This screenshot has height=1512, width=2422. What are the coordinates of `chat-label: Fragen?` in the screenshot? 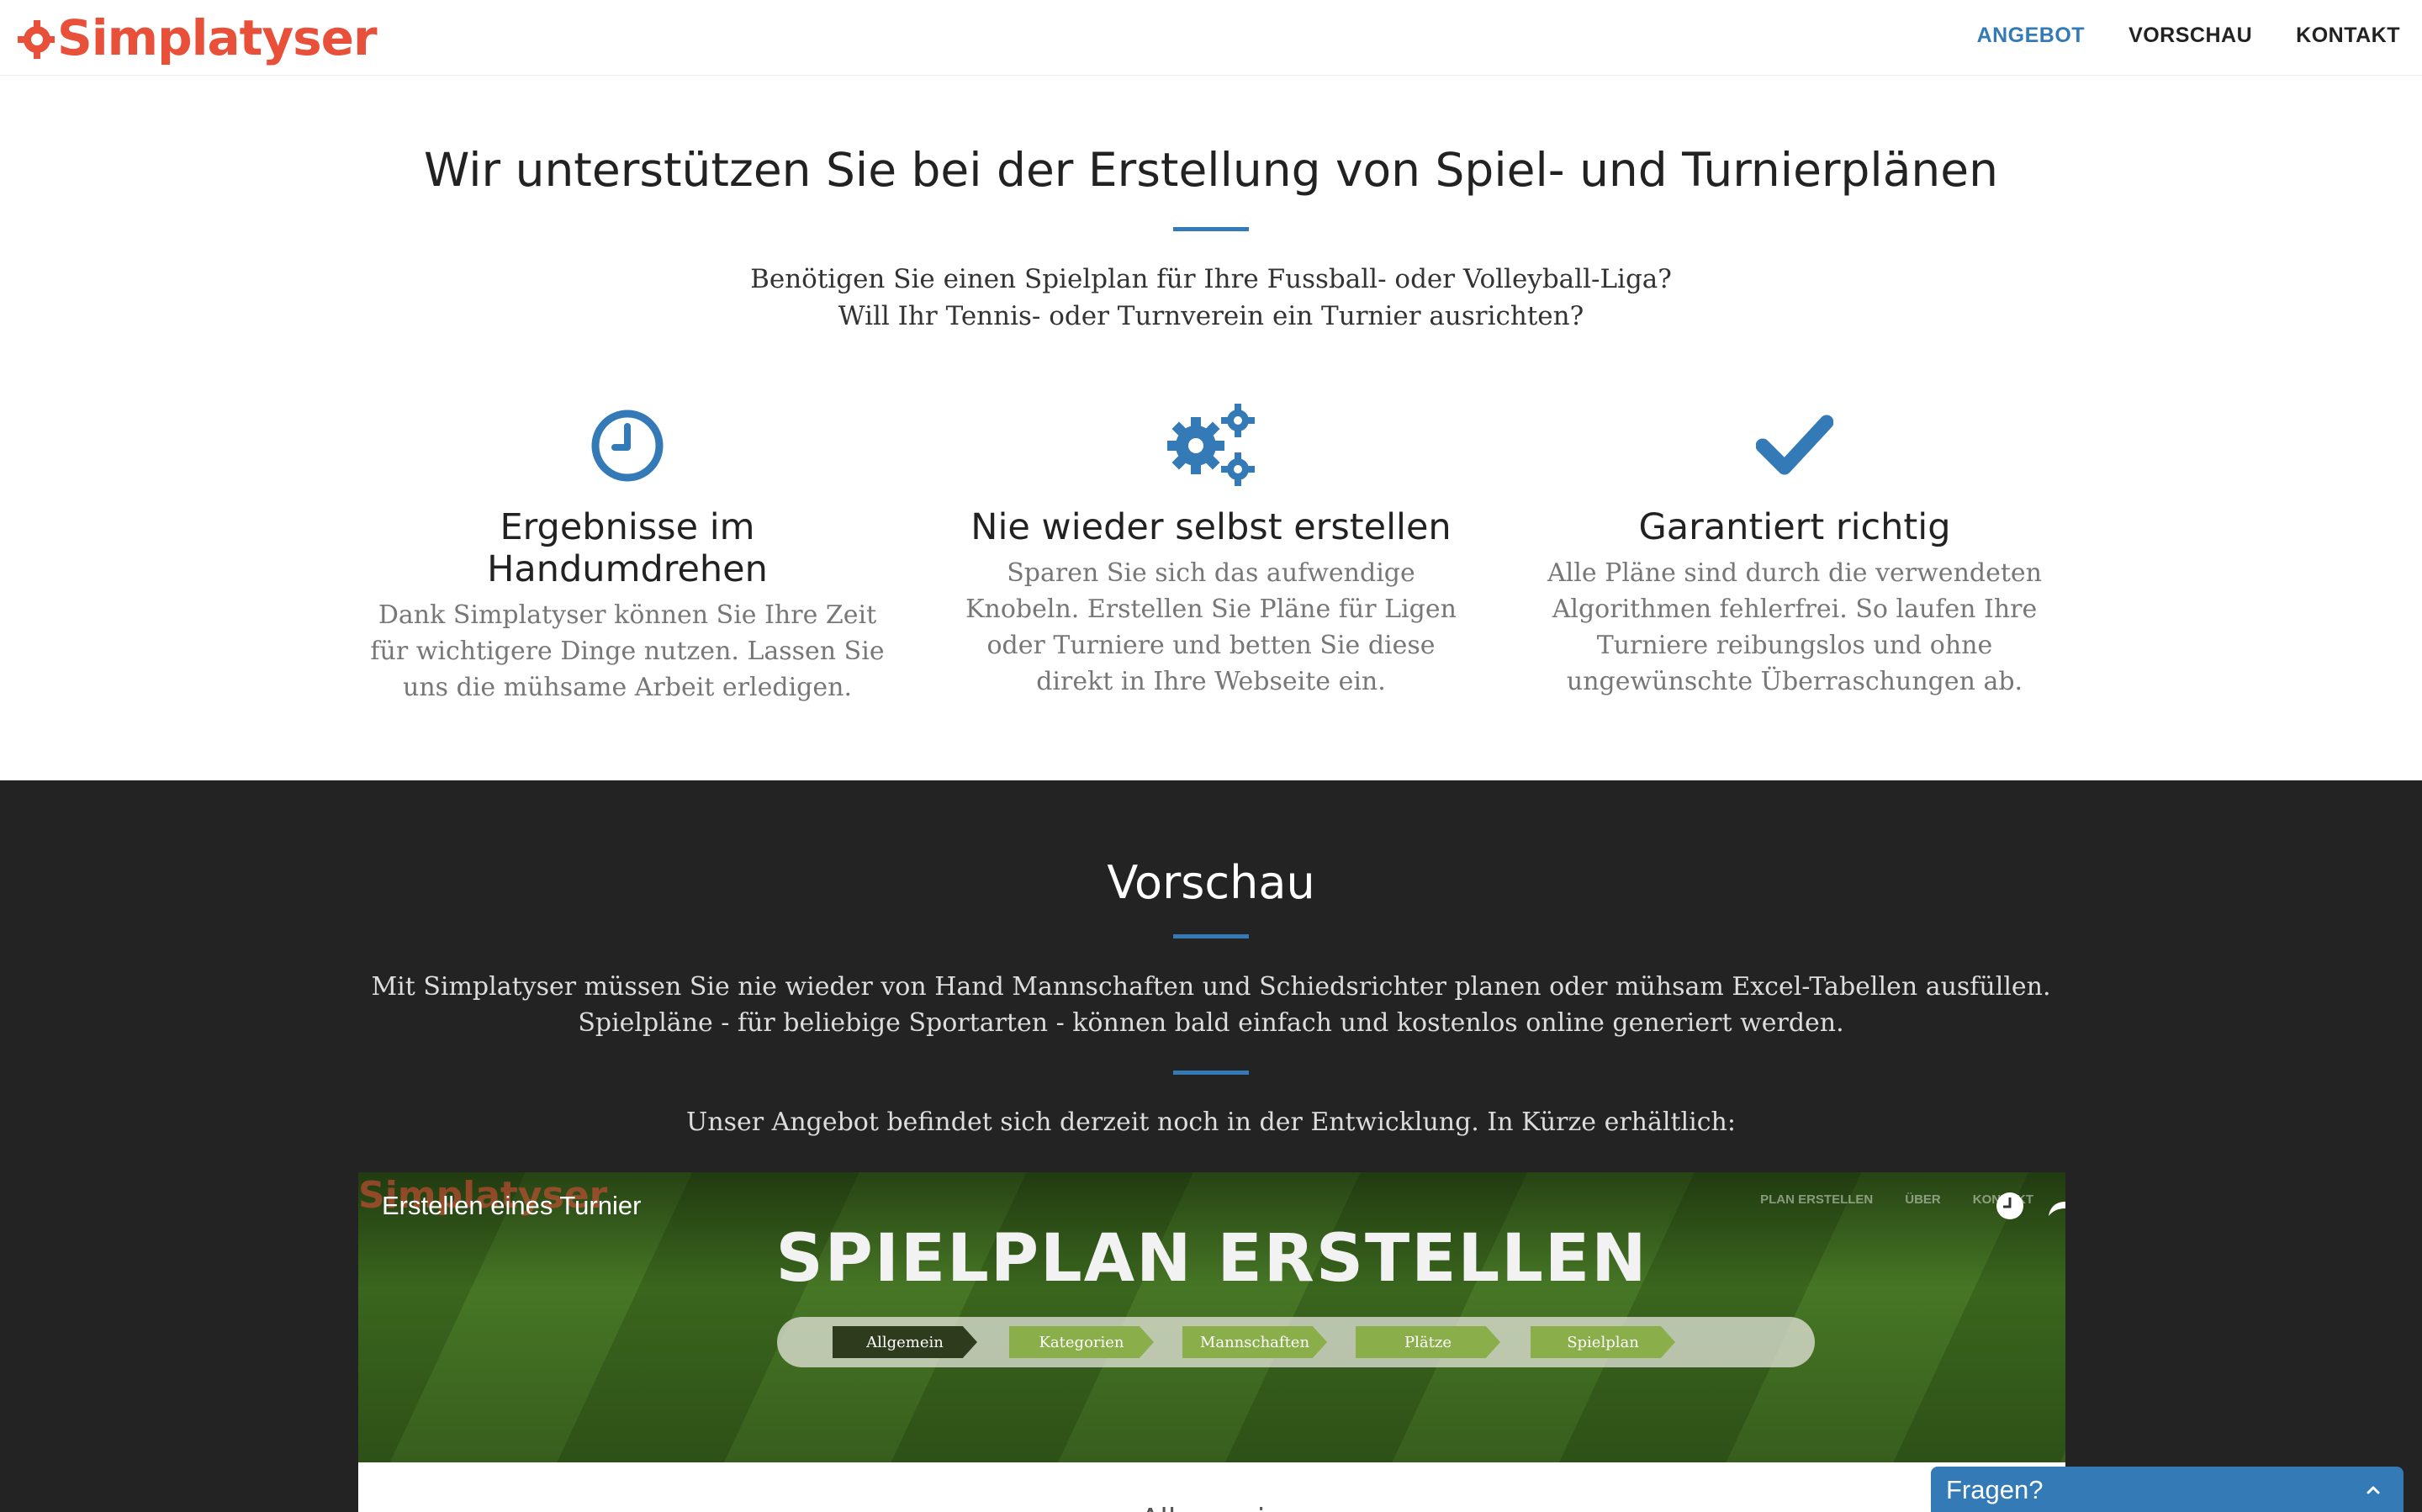 It's located at (1995, 1489).